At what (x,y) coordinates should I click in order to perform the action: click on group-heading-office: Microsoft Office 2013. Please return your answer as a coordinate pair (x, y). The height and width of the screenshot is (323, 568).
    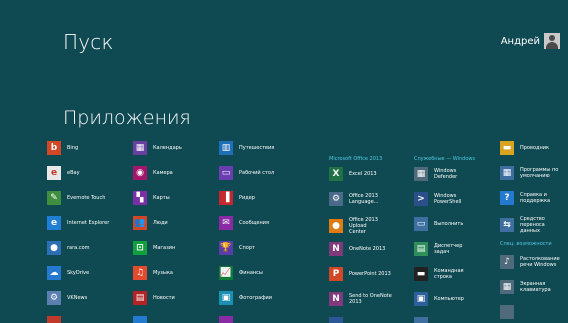
    Looking at the image, I should click on (356, 159).